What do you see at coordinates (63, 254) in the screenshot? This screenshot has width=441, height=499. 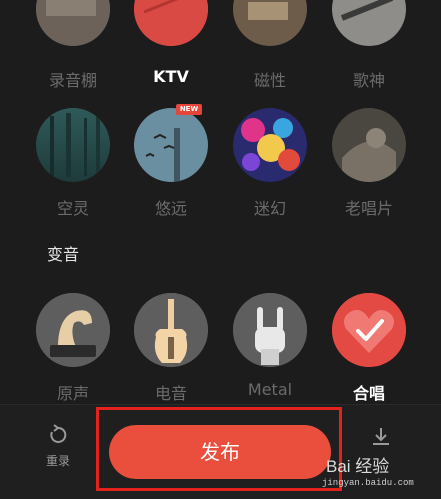 I see `section-title-voice-change: 变音` at bounding box center [63, 254].